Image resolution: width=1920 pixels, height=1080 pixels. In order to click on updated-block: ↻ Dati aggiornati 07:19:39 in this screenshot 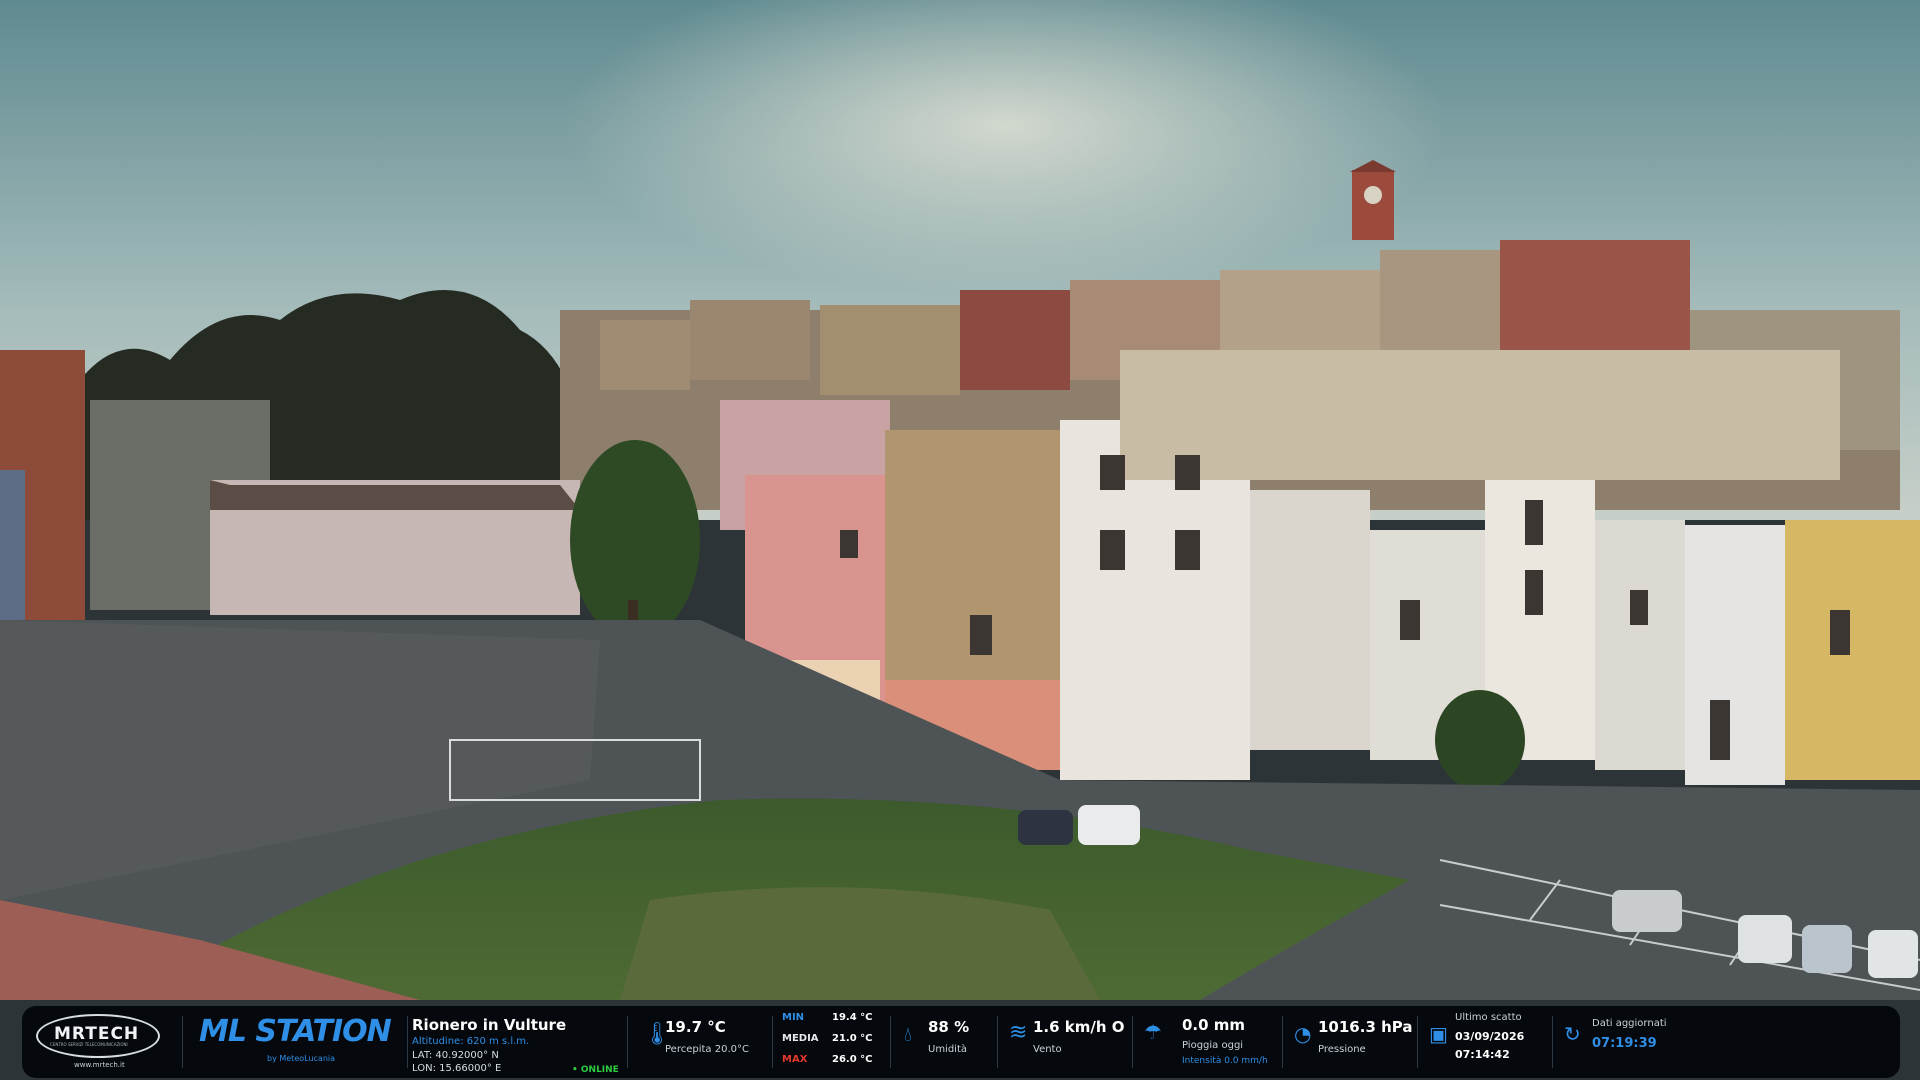, I will do `click(1632, 1042)`.